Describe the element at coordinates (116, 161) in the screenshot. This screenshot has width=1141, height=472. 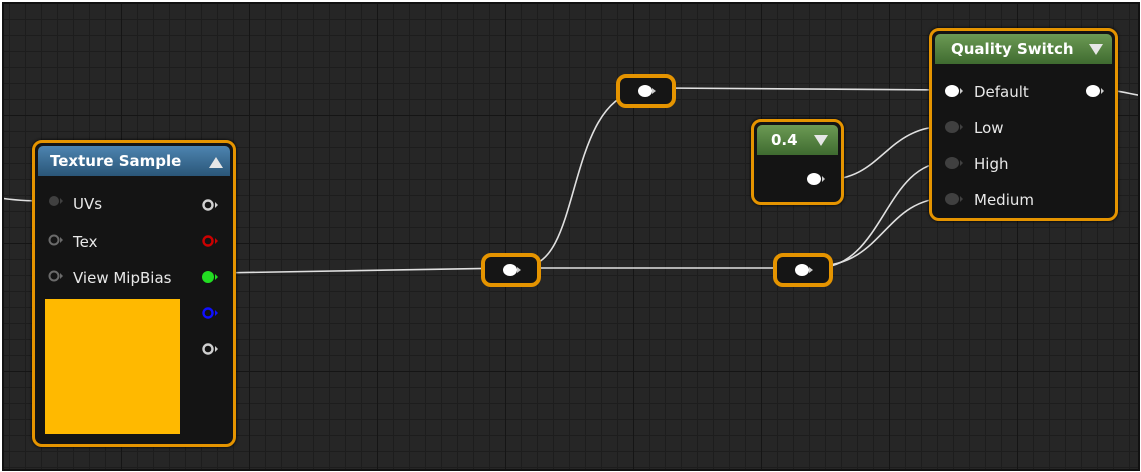
I see `texture-sample-title: Texture Sample` at that location.